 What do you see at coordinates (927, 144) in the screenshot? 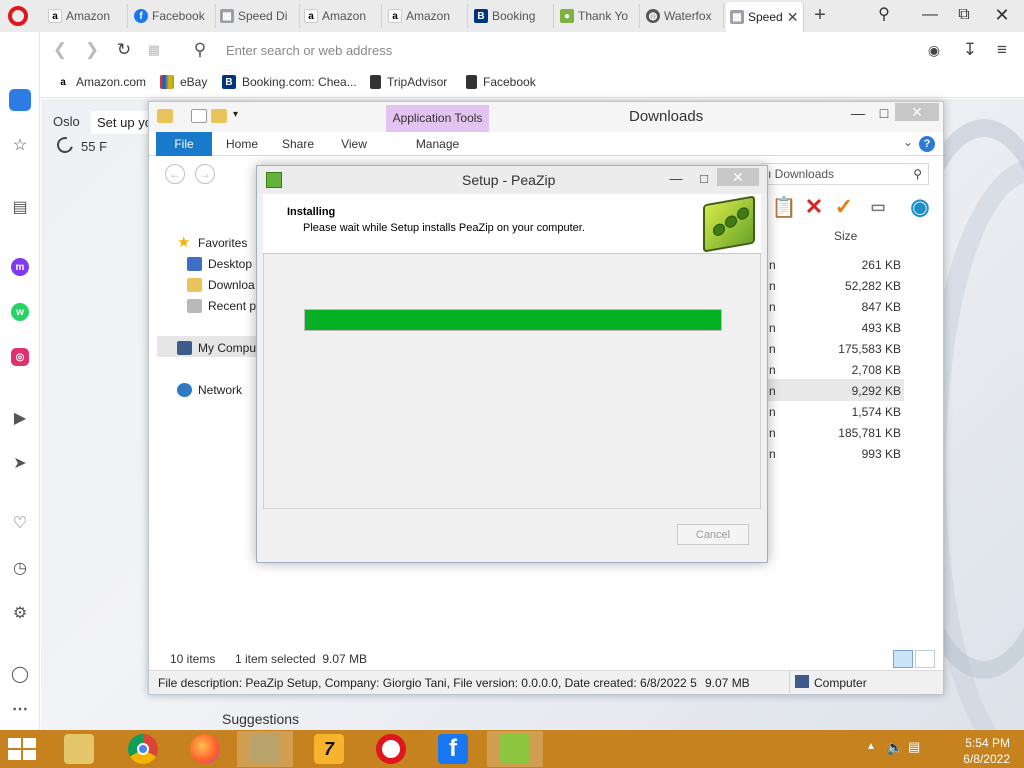
I see `help-icon: ?` at bounding box center [927, 144].